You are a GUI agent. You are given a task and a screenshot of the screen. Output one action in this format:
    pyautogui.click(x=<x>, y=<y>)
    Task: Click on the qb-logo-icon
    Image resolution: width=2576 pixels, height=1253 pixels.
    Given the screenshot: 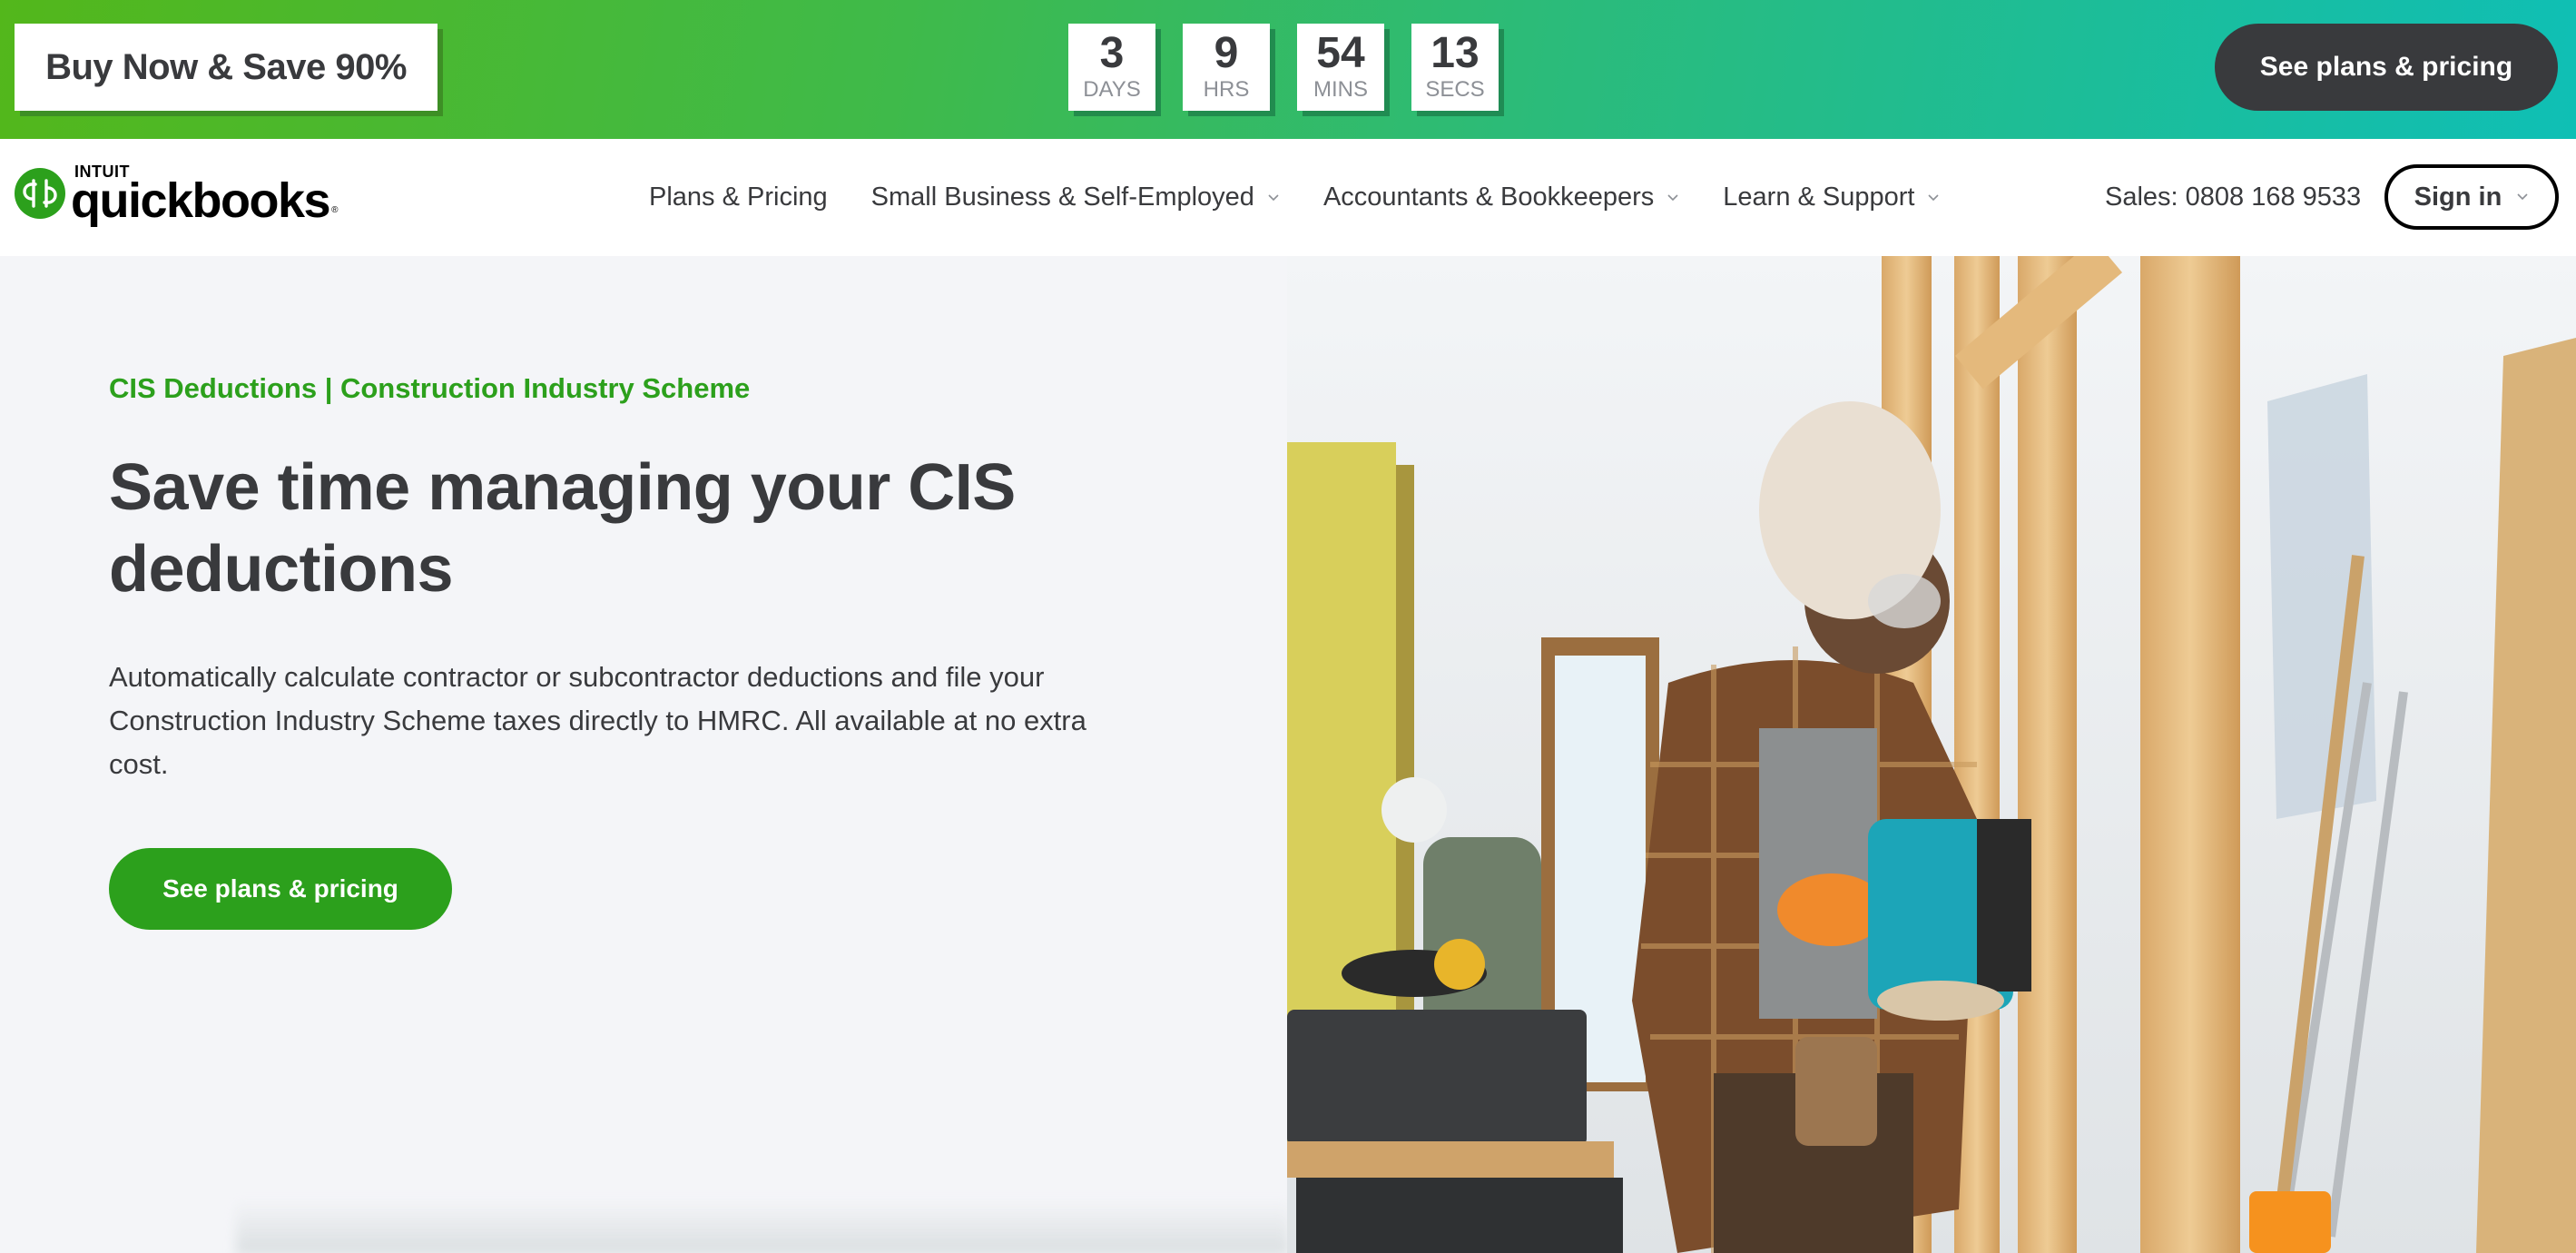 What is the action you would take?
    pyautogui.click(x=40, y=193)
    